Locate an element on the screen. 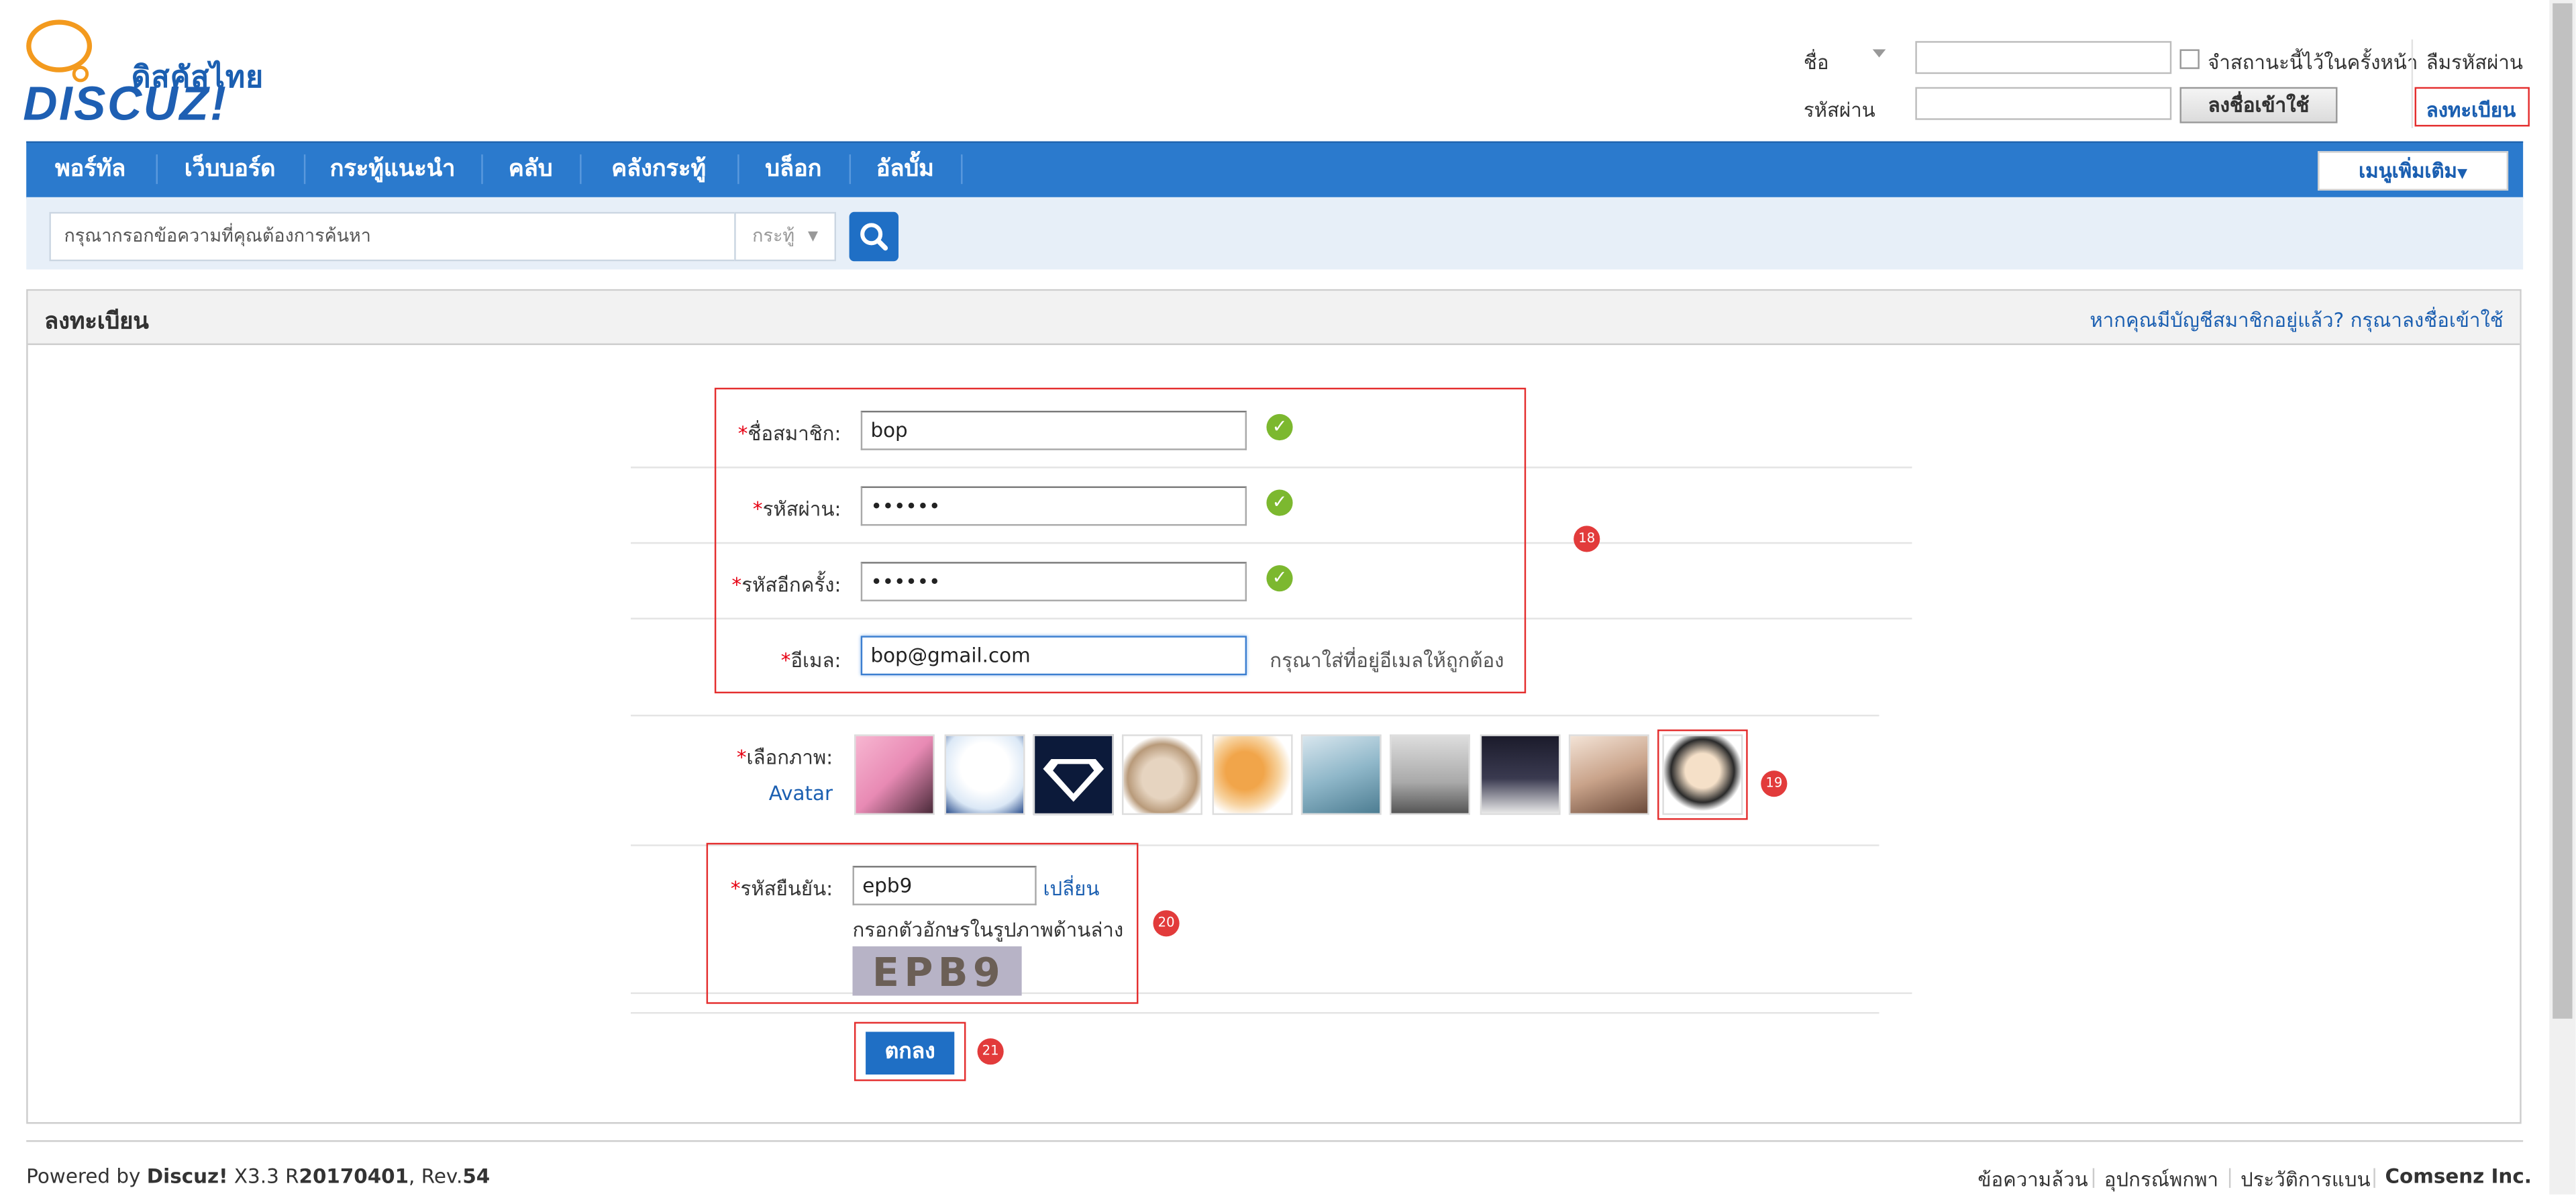  search-placeholder: กรุณากรอกข้อความที่คุณต้องการค้นหา is located at coordinates (217, 236).